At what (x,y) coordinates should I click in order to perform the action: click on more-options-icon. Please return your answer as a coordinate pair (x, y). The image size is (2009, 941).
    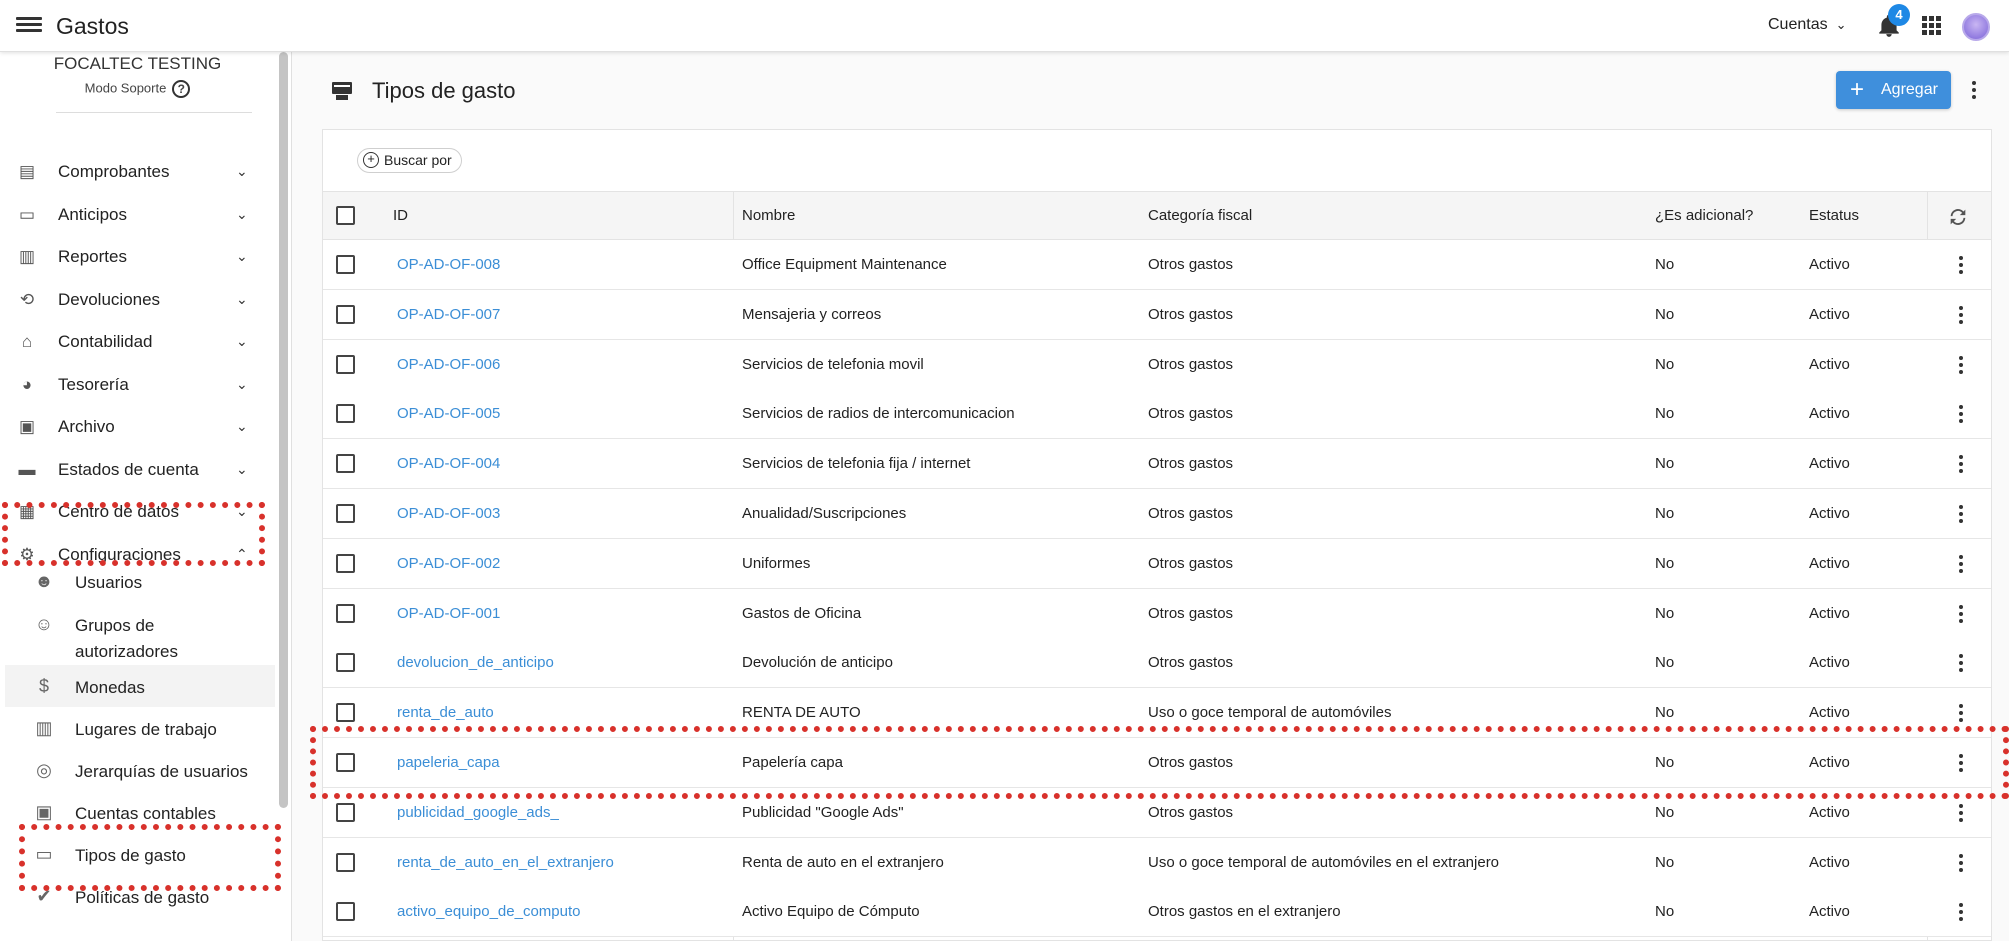
    Looking at the image, I should click on (1974, 90).